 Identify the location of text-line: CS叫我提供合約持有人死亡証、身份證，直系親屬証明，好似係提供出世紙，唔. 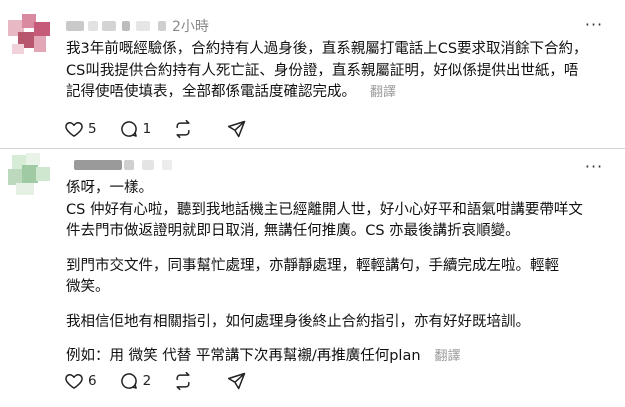
(322, 70).